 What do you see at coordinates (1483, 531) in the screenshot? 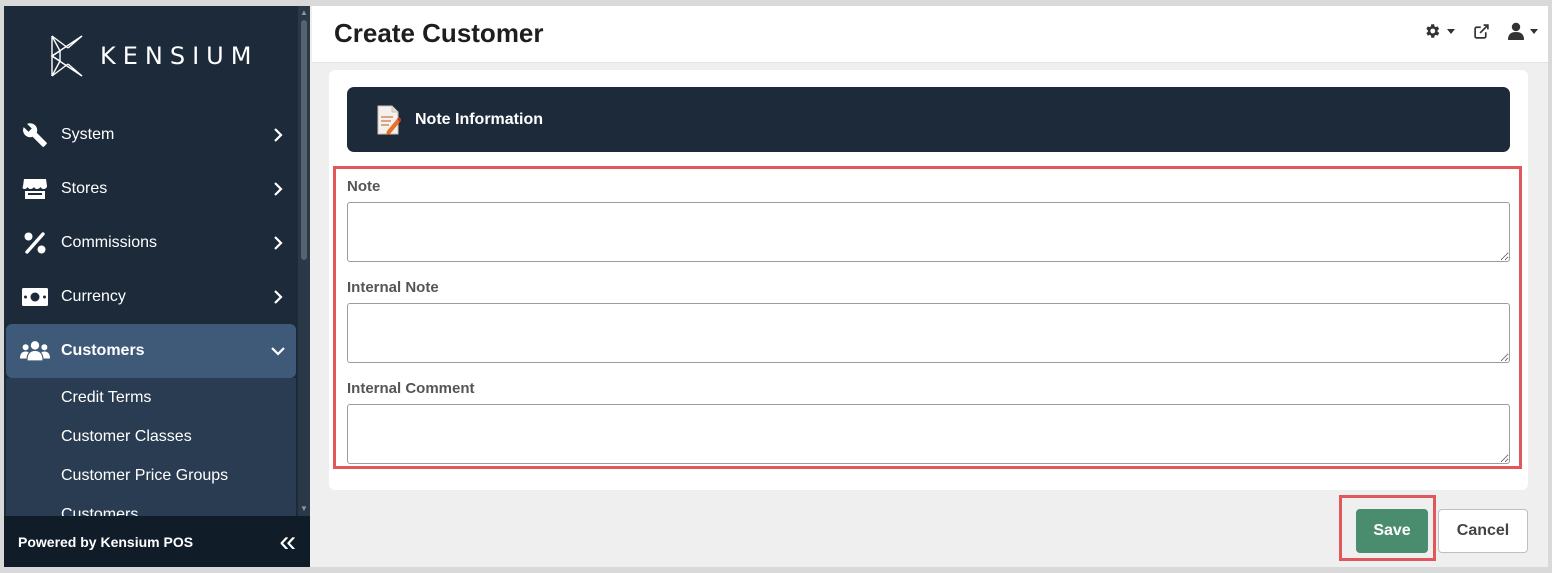
I see `cancel-button: Cancel` at bounding box center [1483, 531].